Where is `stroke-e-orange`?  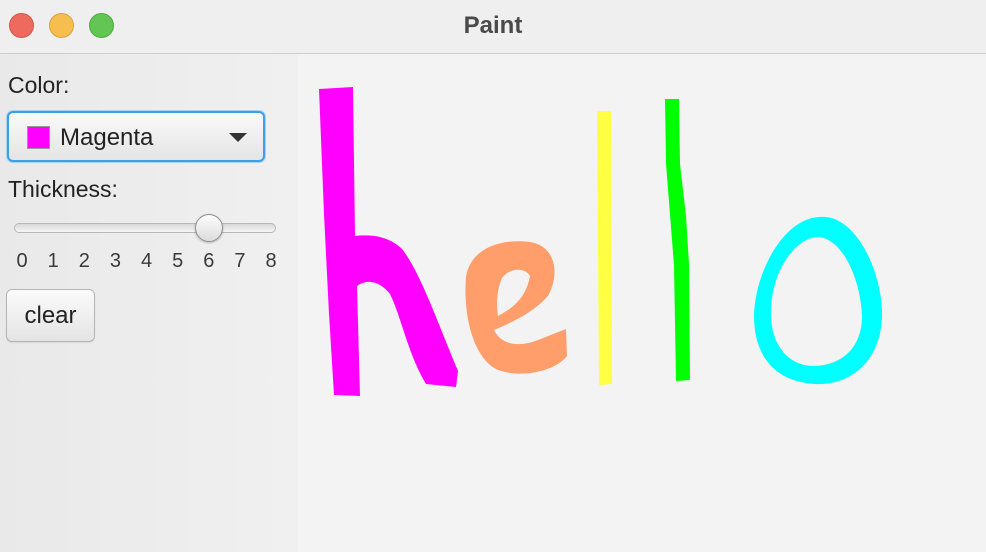 stroke-e-orange is located at coordinates (516, 307).